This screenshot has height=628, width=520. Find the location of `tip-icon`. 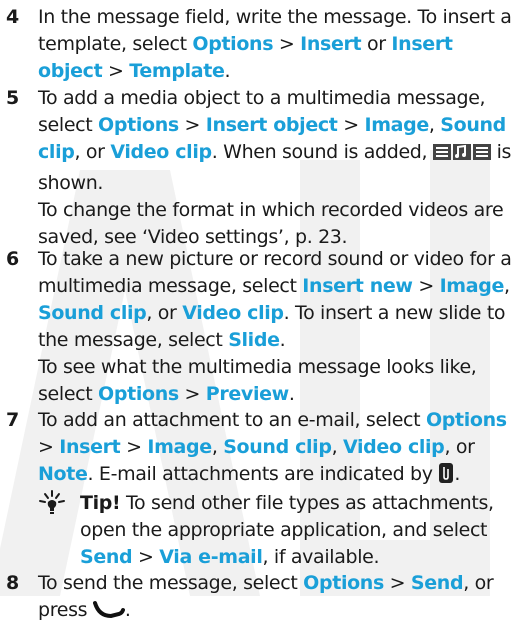

tip-icon is located at coordinates (52, 502).